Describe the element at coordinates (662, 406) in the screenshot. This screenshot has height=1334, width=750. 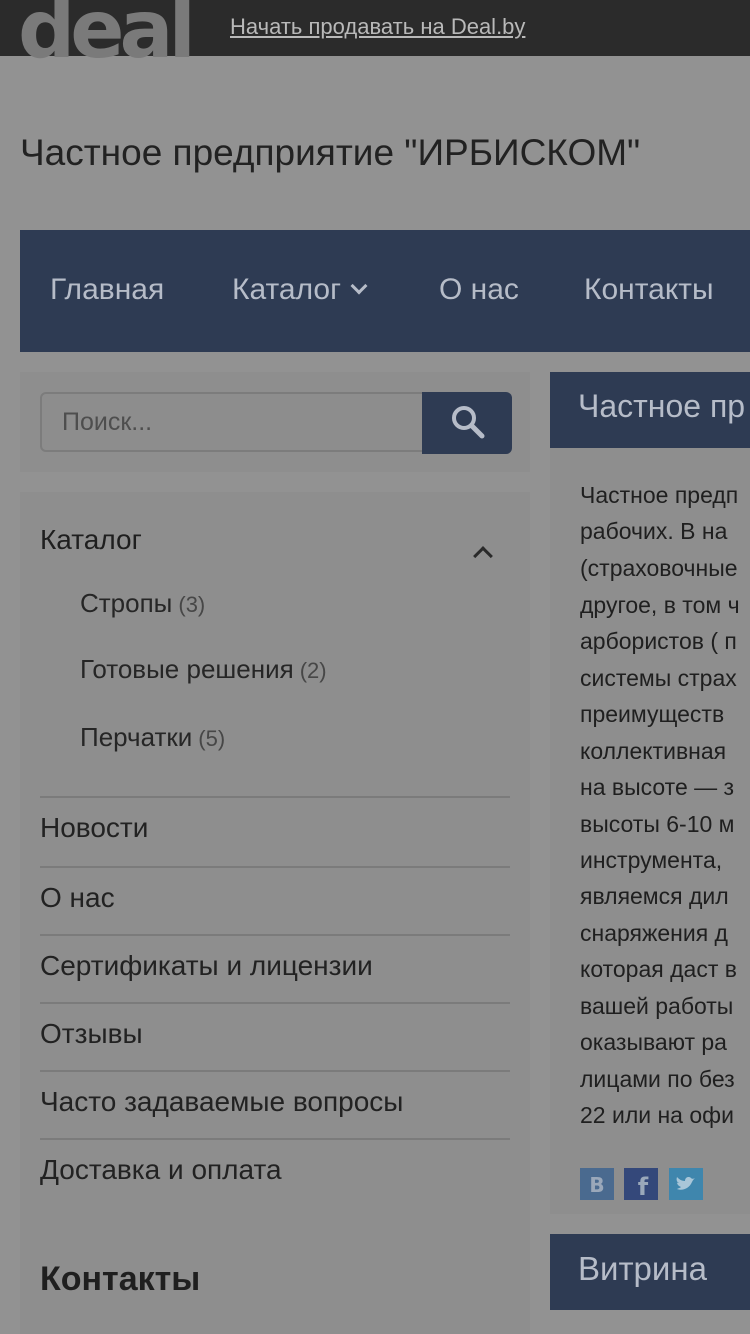
I see `main-content-title: Частное пр` at that location.